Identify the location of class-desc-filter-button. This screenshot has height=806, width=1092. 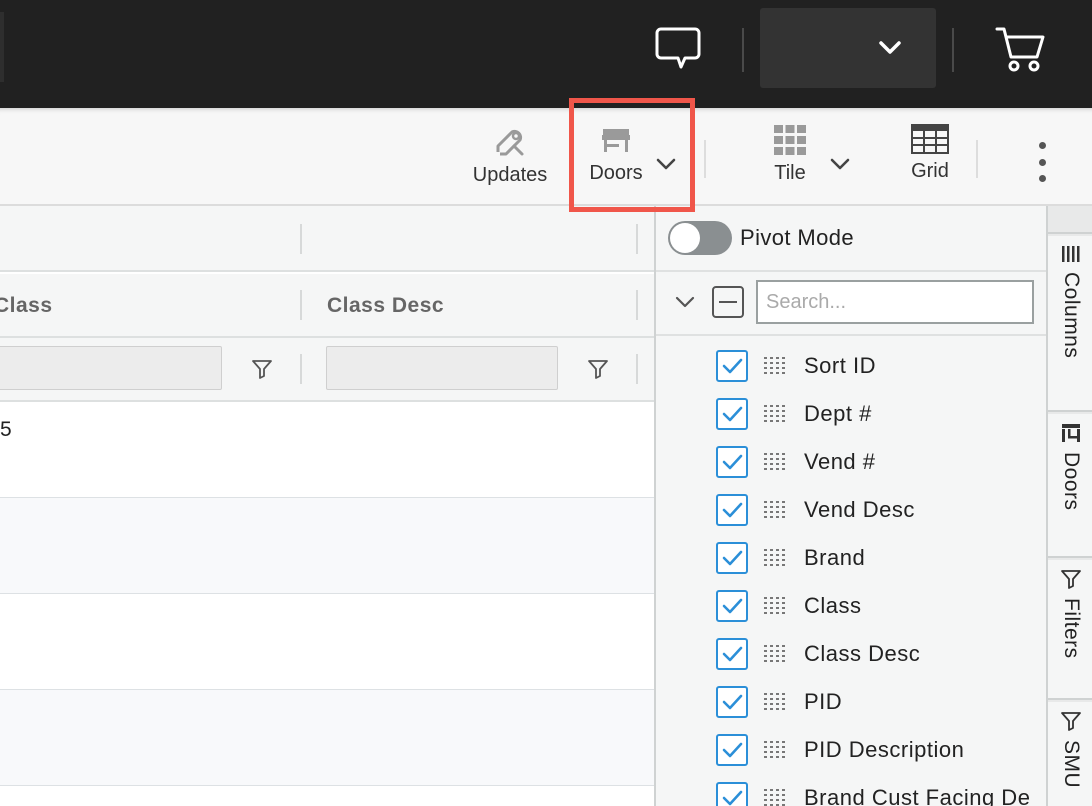
(598, 369).